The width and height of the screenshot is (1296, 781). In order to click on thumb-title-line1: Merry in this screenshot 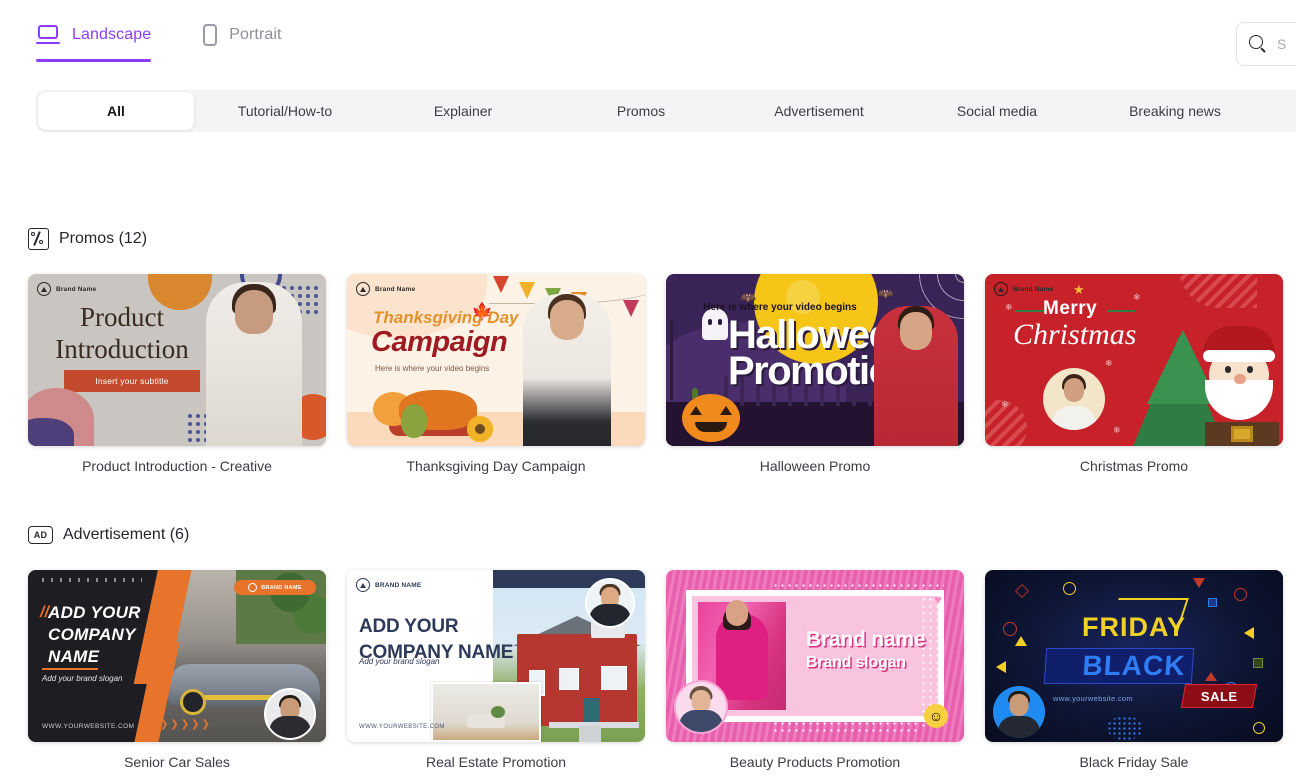, I will do `click(1070, 308)`.